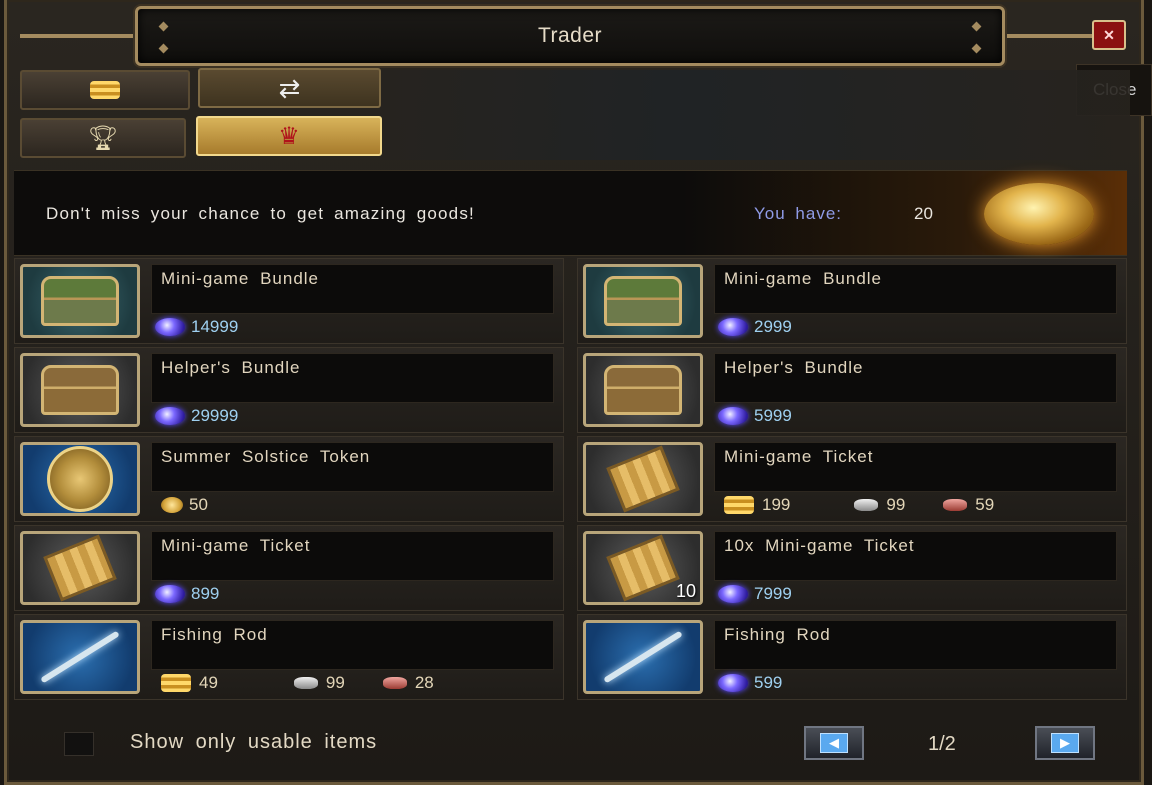  I want to click on prev-page-button: ◀, so click(834, 743).